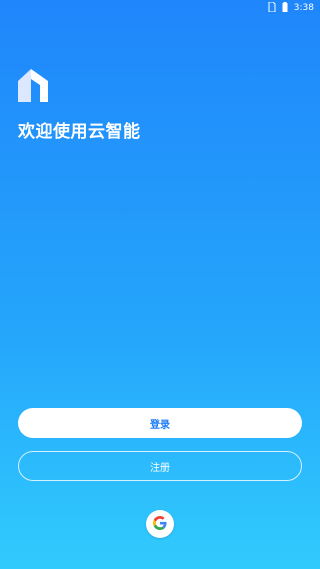  I want to click on battery-icon, so click(285, 8).